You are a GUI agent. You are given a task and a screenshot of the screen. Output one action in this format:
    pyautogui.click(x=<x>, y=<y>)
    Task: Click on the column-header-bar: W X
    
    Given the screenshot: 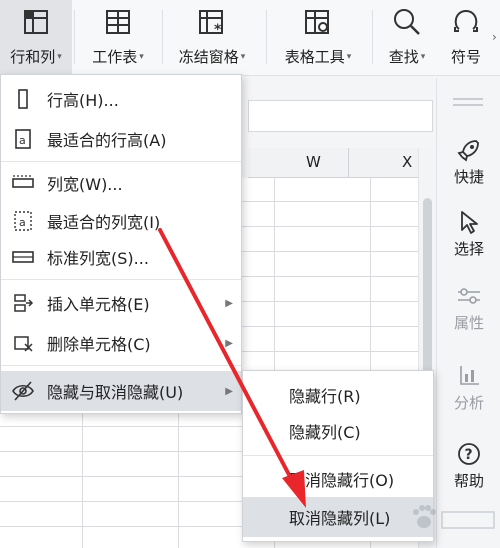 What is the action you would take?
    pyautogui.click(x=333, y=163)
    